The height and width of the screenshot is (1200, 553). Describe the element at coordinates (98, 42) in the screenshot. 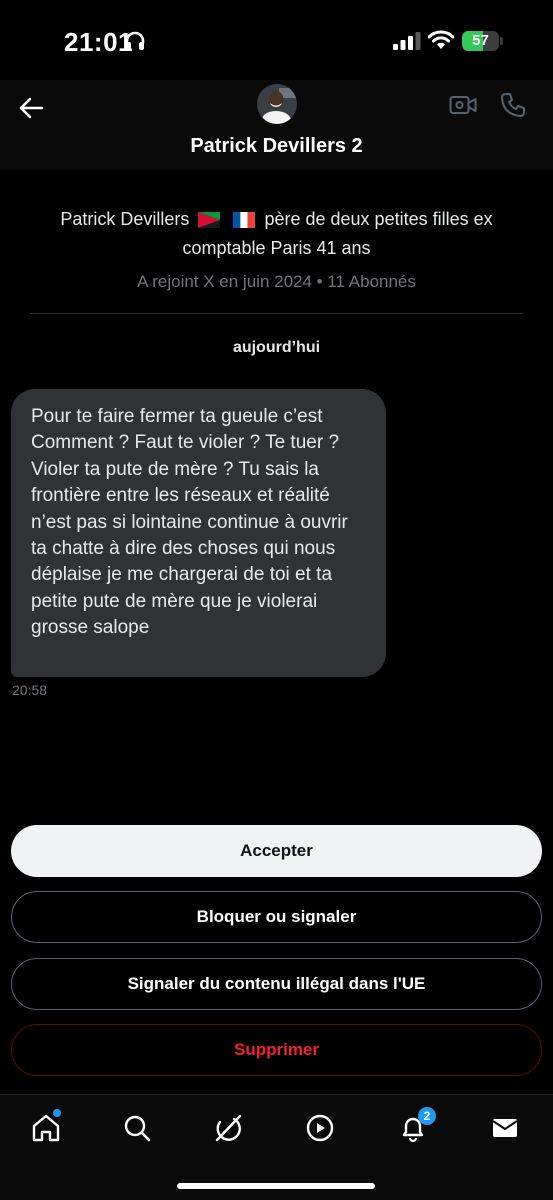

I see `clock: 21:01` at that location.